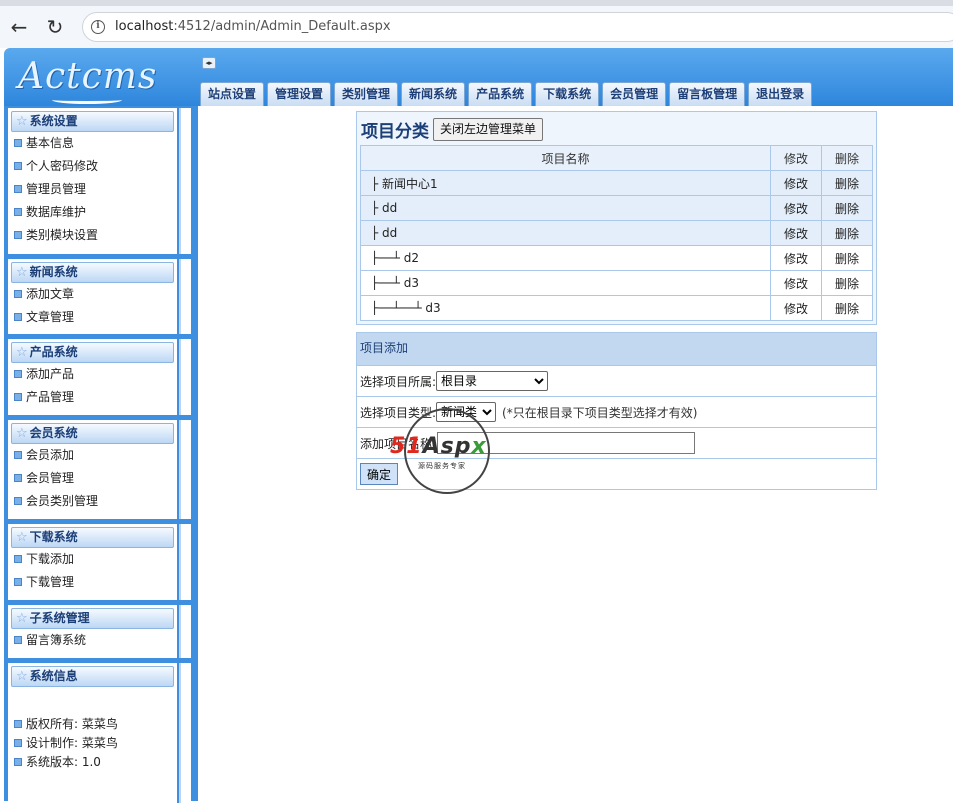 The image size is (953, 803). I want to click on table-row: ├──┴──┴ d3 修改 删除, so click(616, 308).